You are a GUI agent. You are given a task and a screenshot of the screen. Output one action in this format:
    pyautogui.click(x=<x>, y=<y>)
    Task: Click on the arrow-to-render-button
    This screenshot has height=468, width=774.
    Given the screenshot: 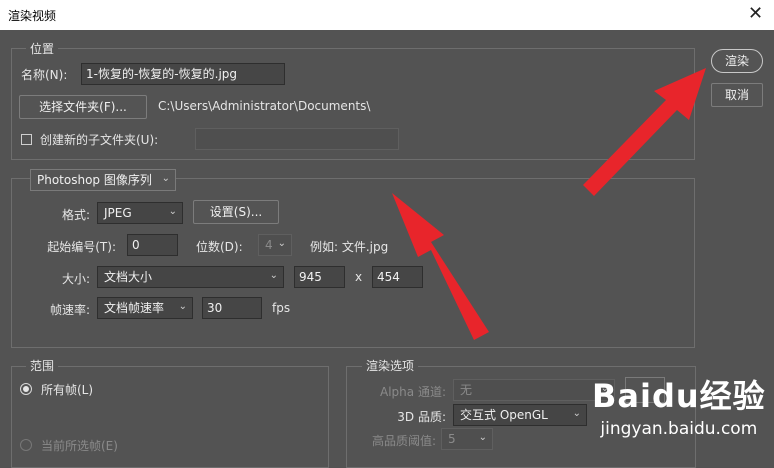 What is the action you would take?
    pyautogui.click(x=644, y=132)
    